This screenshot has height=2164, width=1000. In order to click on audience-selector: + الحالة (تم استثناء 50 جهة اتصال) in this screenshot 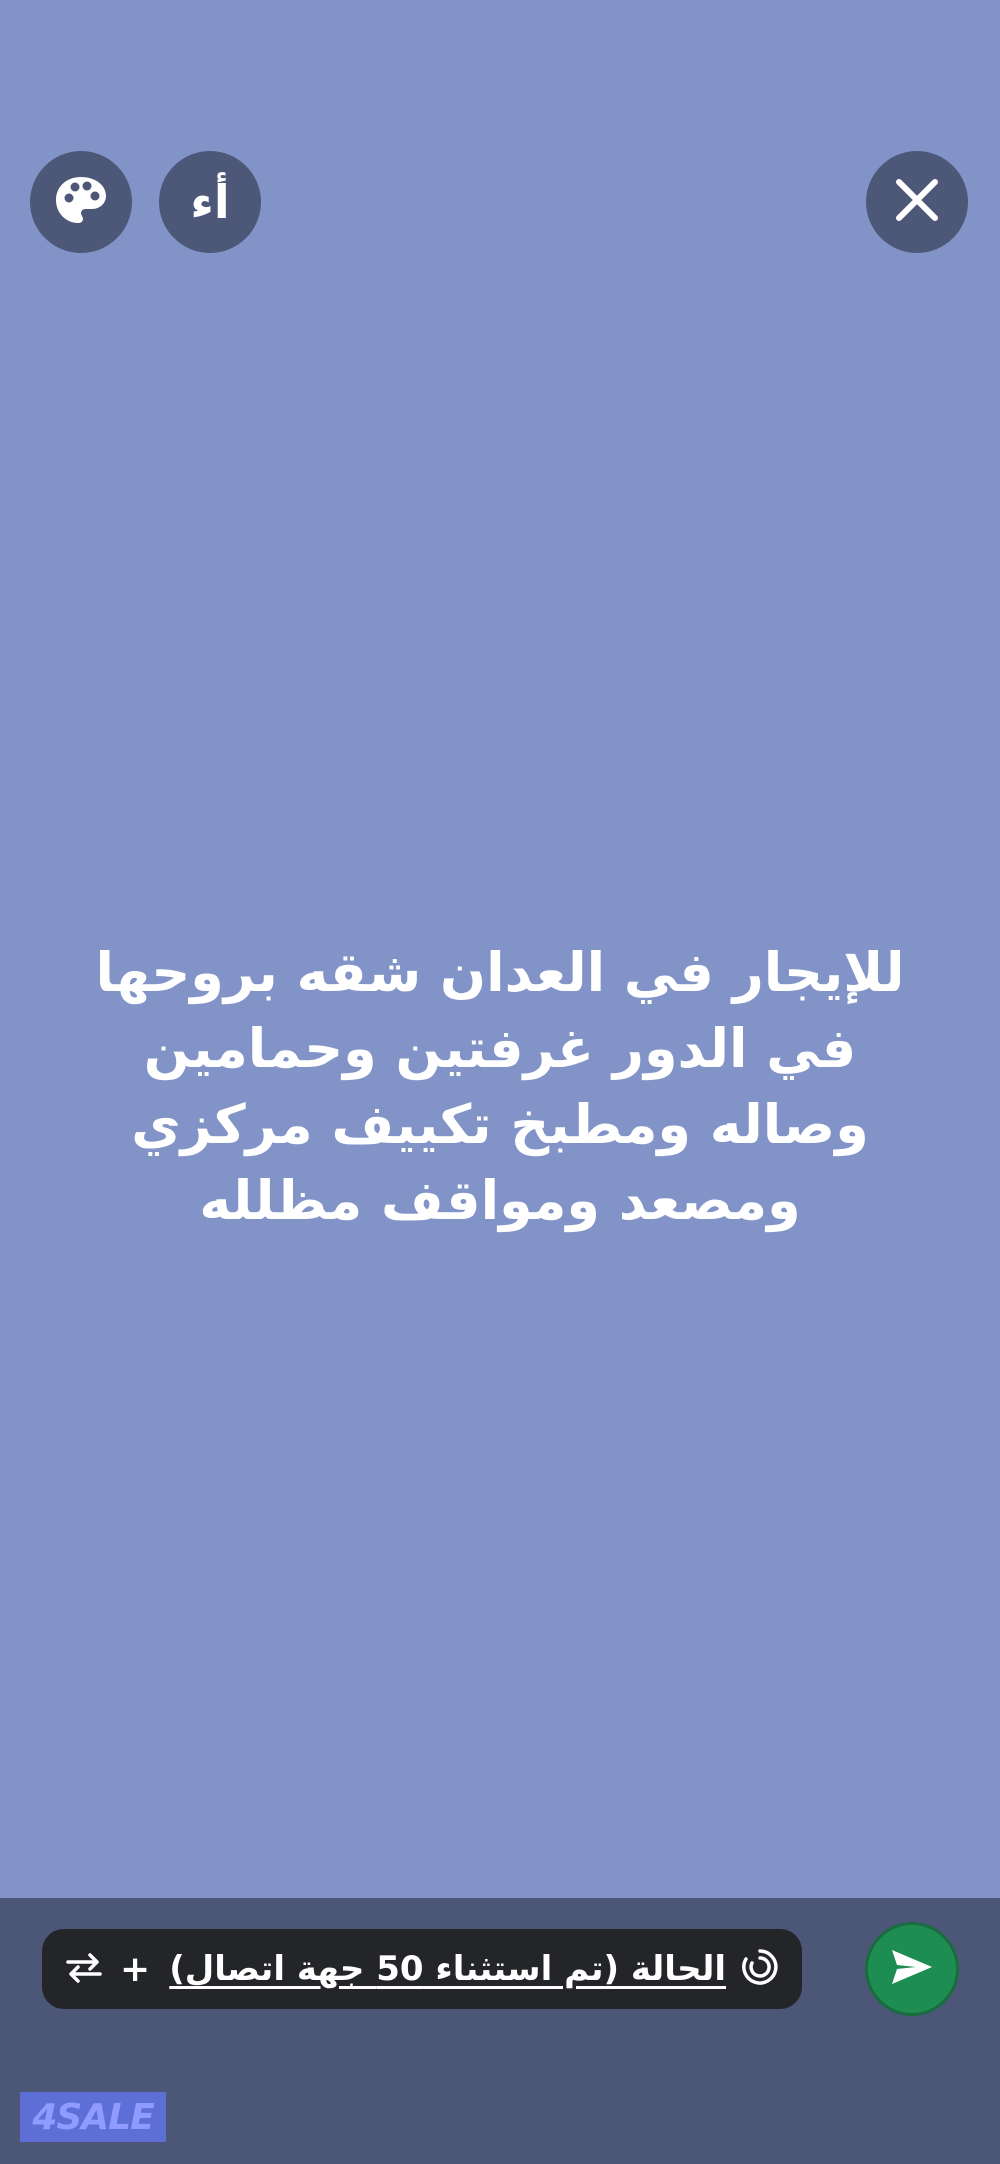, I will do `click(422, 1969)`.